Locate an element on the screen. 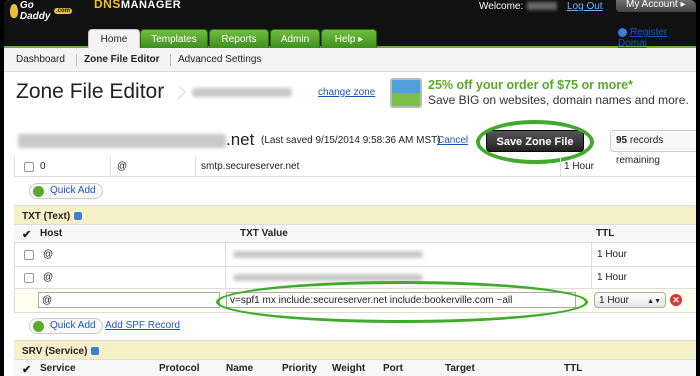 This screenshot has height=376, width=700. subnav-advanced-settings: Advanced Settings is located at coordinates (219, 59).